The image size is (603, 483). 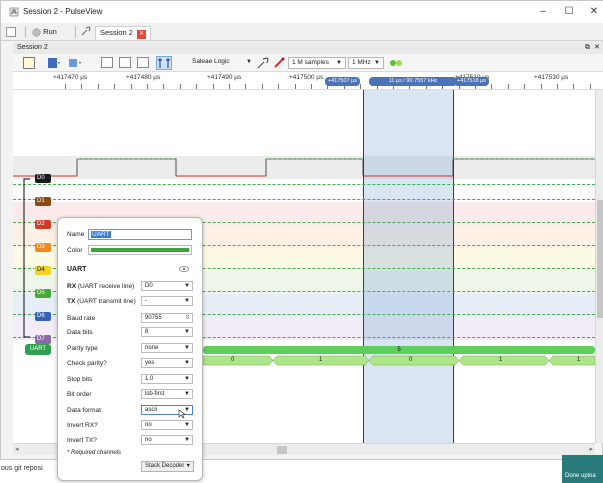 I want to click on ruler-label: +417480 µs, so click(x=143, y=77).